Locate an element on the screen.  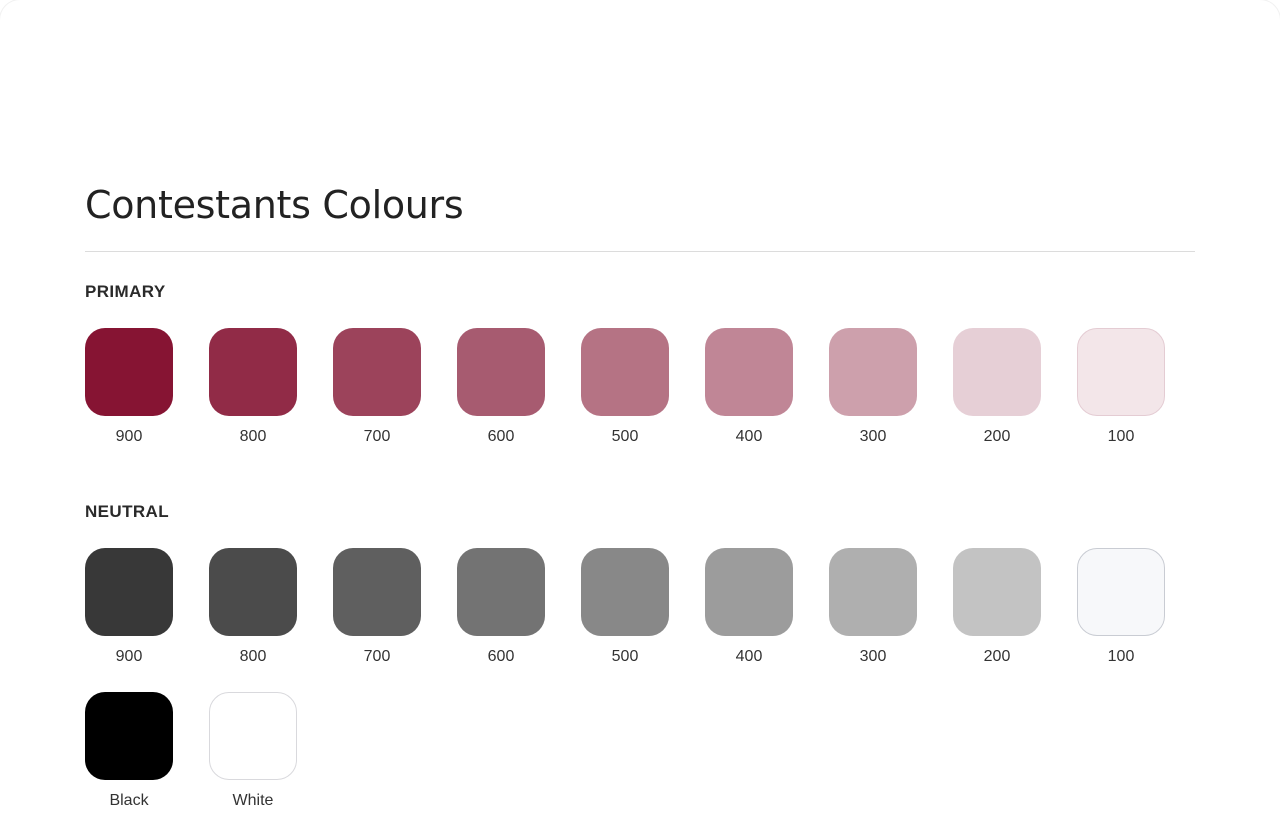
primary-swatch-item-200: 200 is located at coordinates (997, 387).